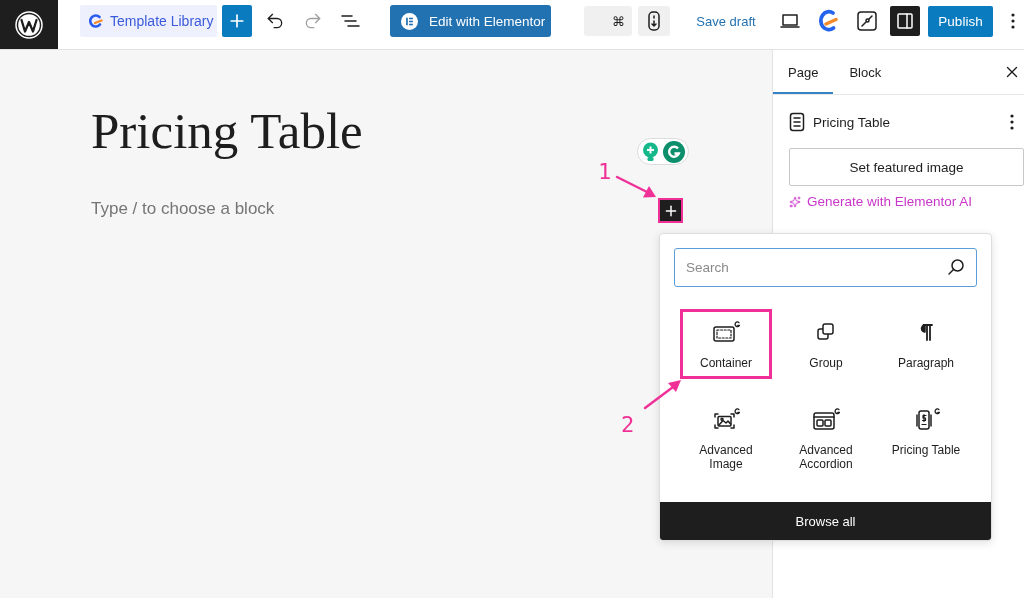 The image size is (1024, 598). Describe the element at coordinates (826, 457) in the screenshot. I see `block-label: Advanced Accordion` at that location.